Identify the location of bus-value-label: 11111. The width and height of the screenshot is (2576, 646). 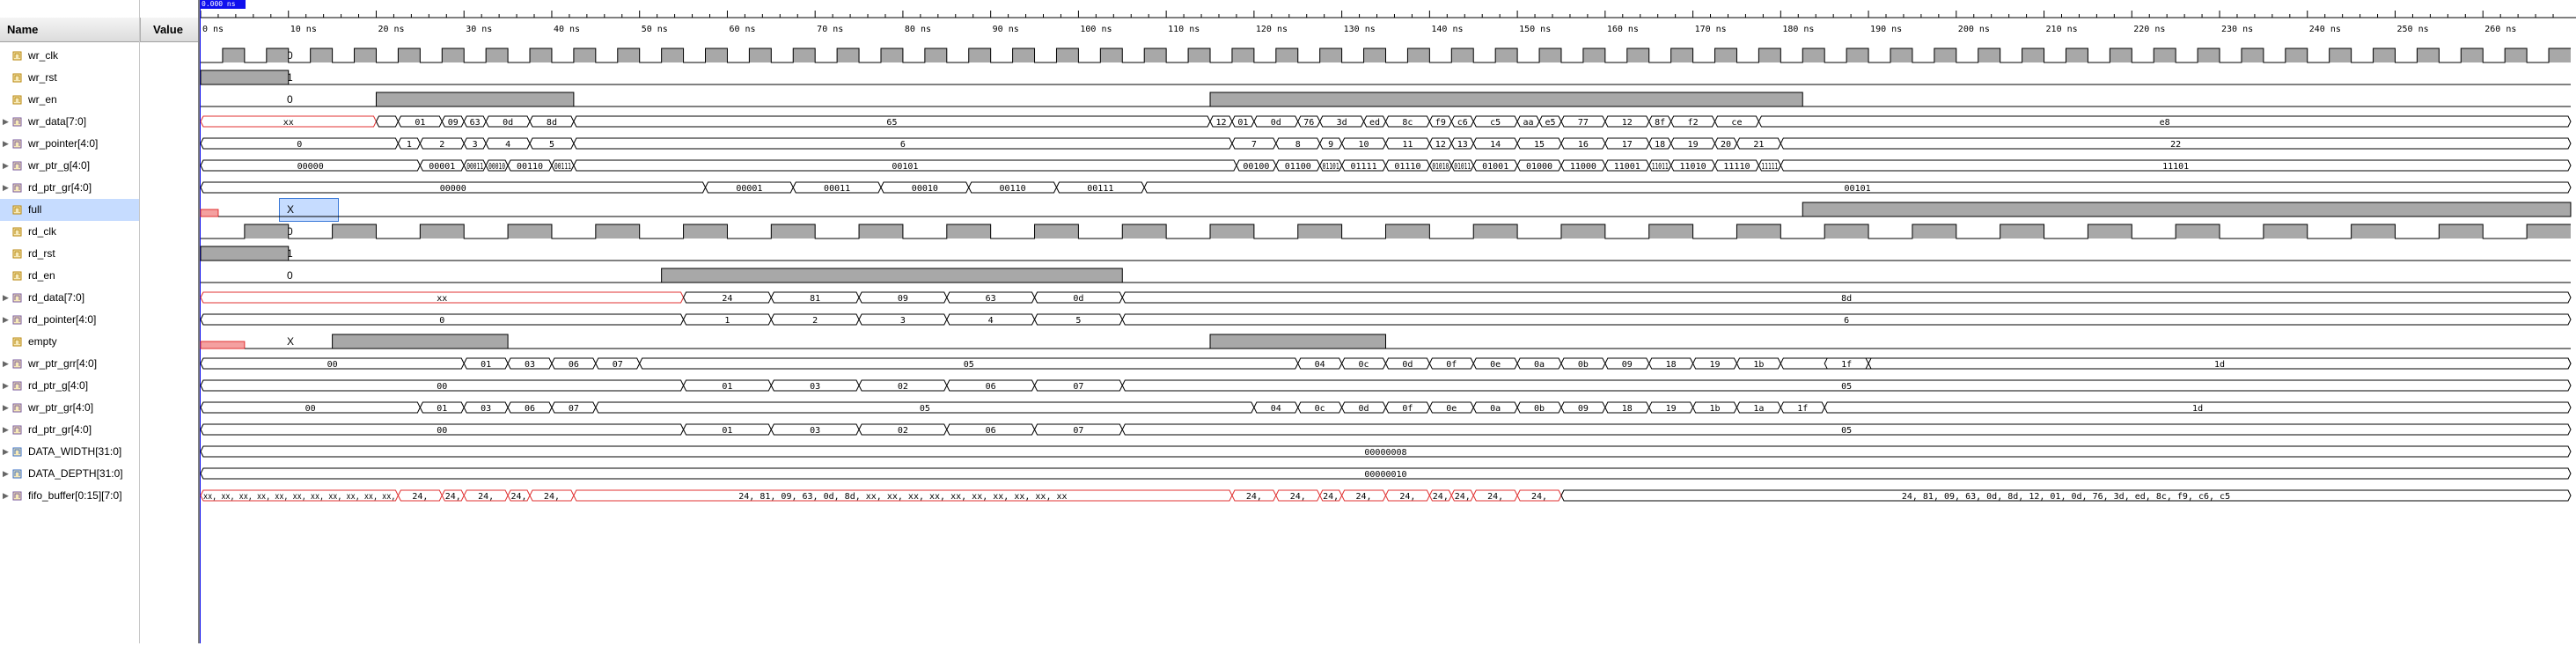
(1769, 167).